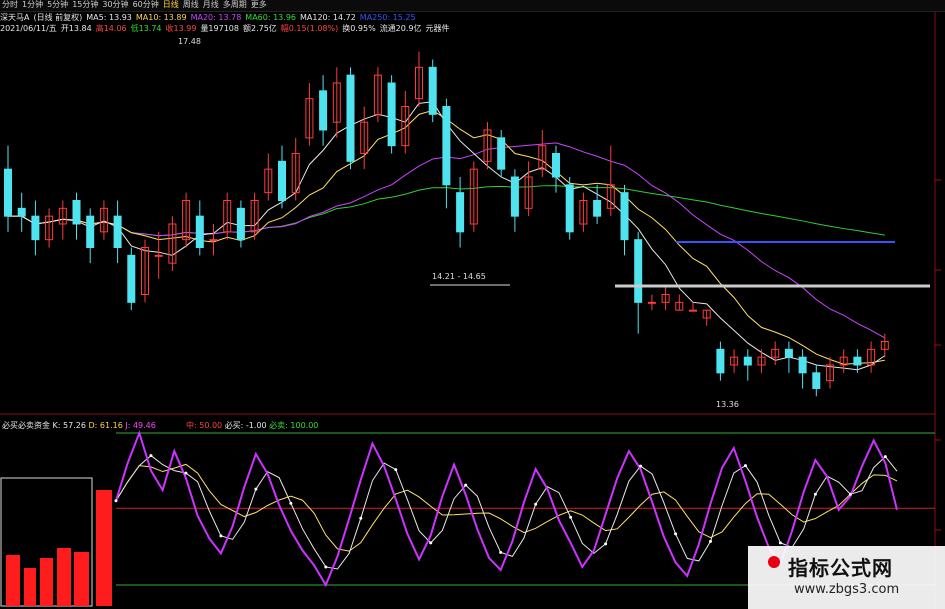 The width and height of the screenshot is (945, 609). Describe the element at coordinates (840, 568) in the screenshot. I see `watermark-title: 指标公式网` at that location.